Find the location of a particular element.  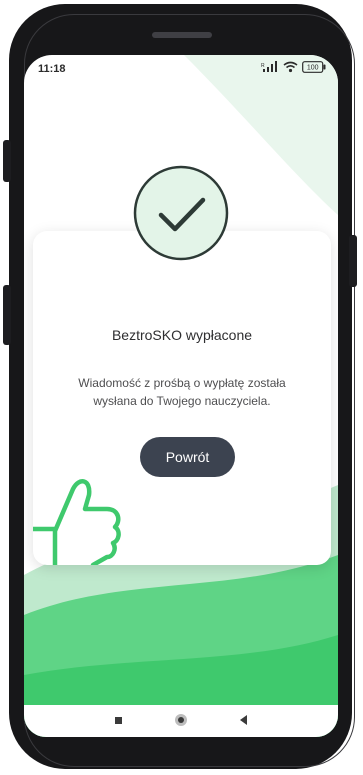

battery-icon: 100 is located at coordinates (314, 67).